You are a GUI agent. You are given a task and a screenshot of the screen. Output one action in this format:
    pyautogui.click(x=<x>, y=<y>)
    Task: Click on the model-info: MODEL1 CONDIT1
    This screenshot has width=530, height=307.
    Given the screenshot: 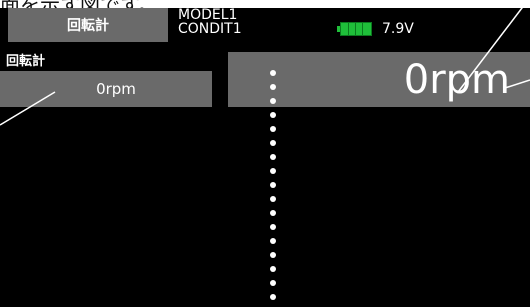 What is the action you would take?
    pyautogui.click(x=210, y=22)
    